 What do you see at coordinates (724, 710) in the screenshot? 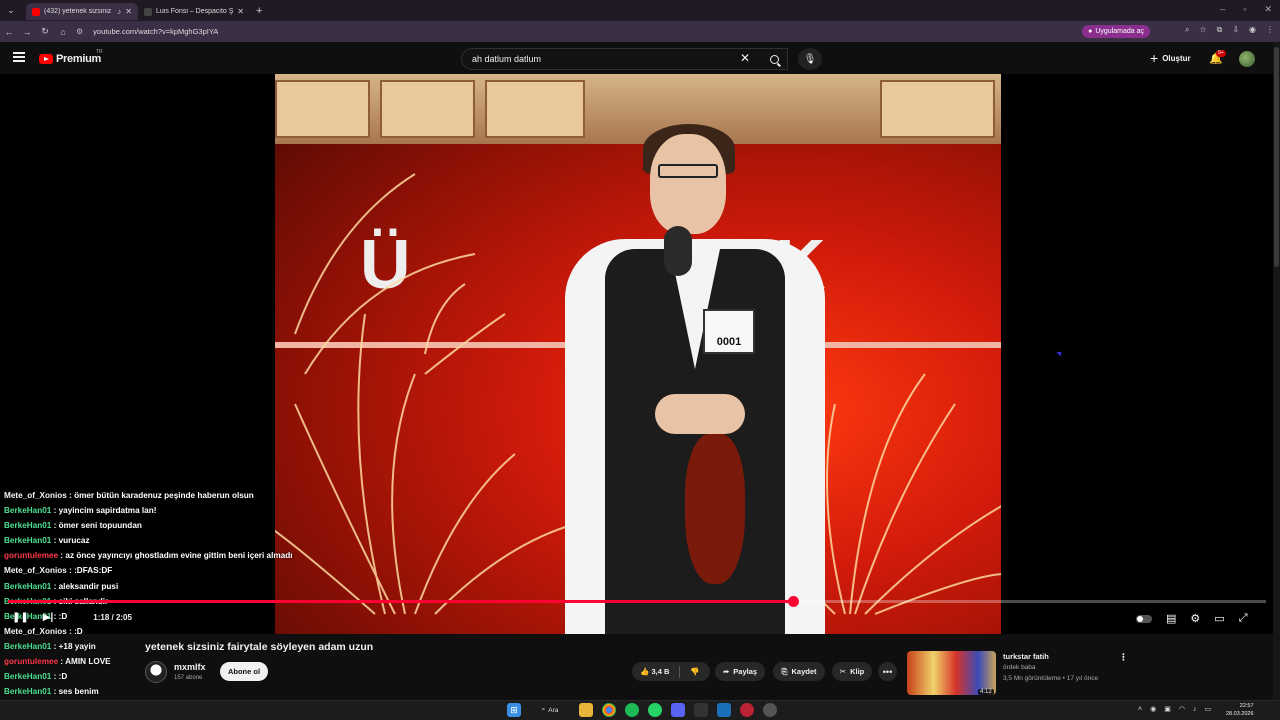
I see `steam-icon` at bounding box center [724, 710].